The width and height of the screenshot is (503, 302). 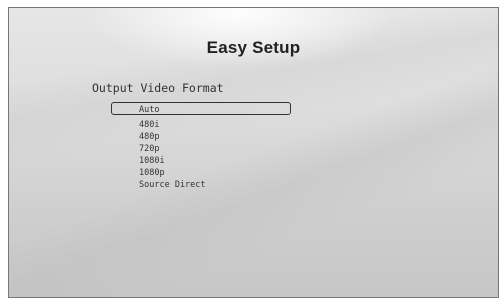 I want to click on option-1080i: 1080i, so click(x=158, y=161).